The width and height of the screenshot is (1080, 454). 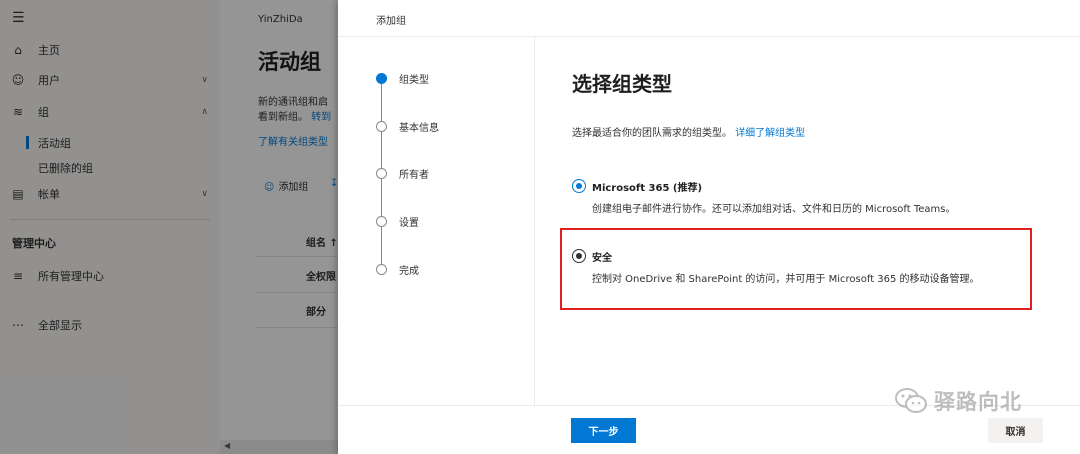 What do you see at coordinates (534, 221) in the screenshot?
I see `divider` at bounding box center [534, 221].